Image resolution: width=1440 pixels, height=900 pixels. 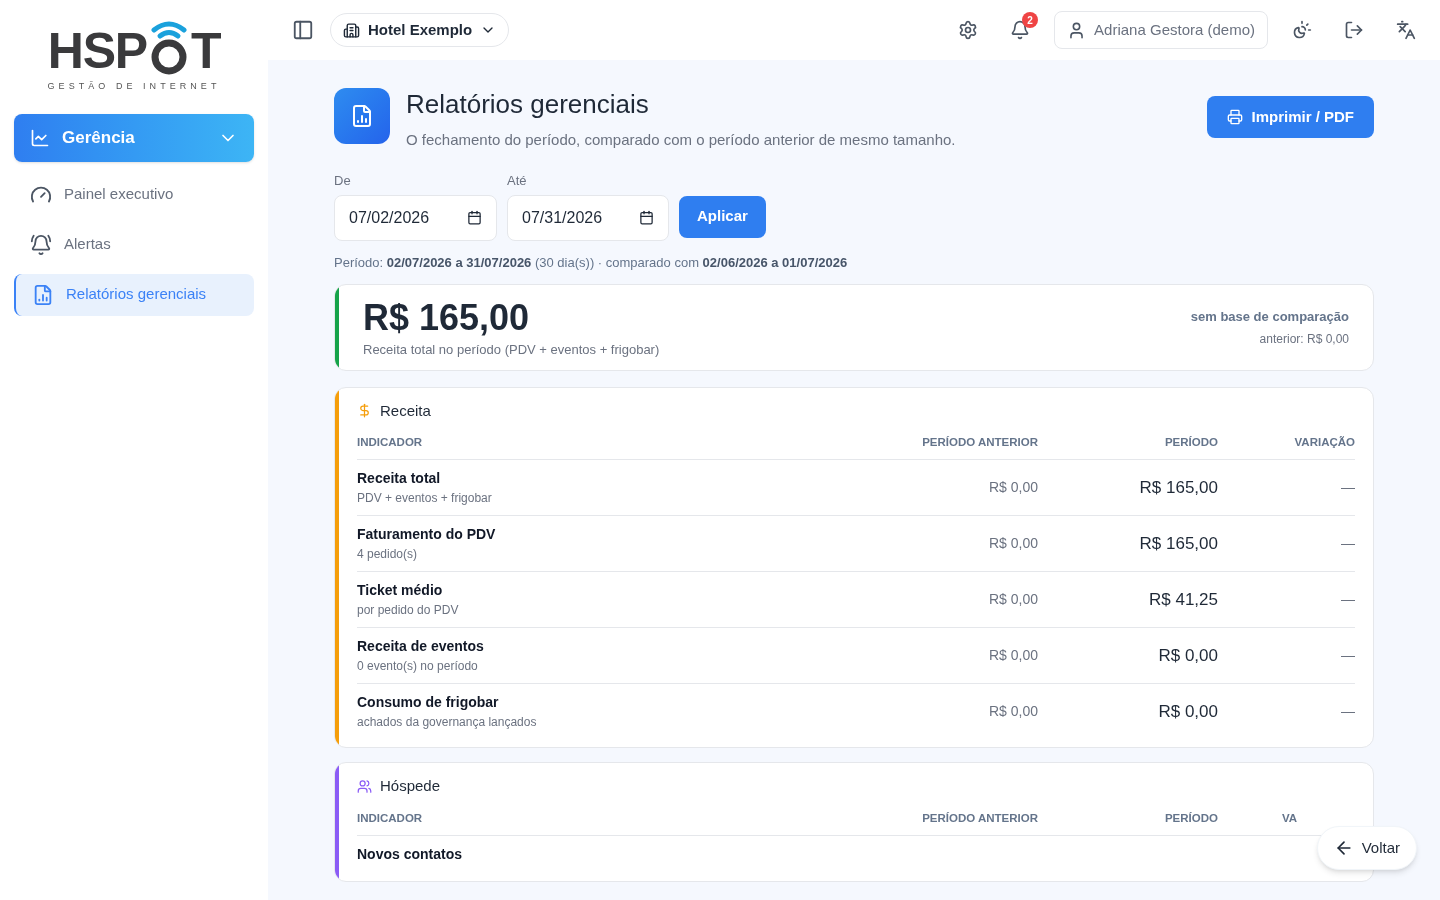 What do you see at coordinates (1302, 30) in the screenshot?
I see `theme-icon` at bounding box center [1302, 30].